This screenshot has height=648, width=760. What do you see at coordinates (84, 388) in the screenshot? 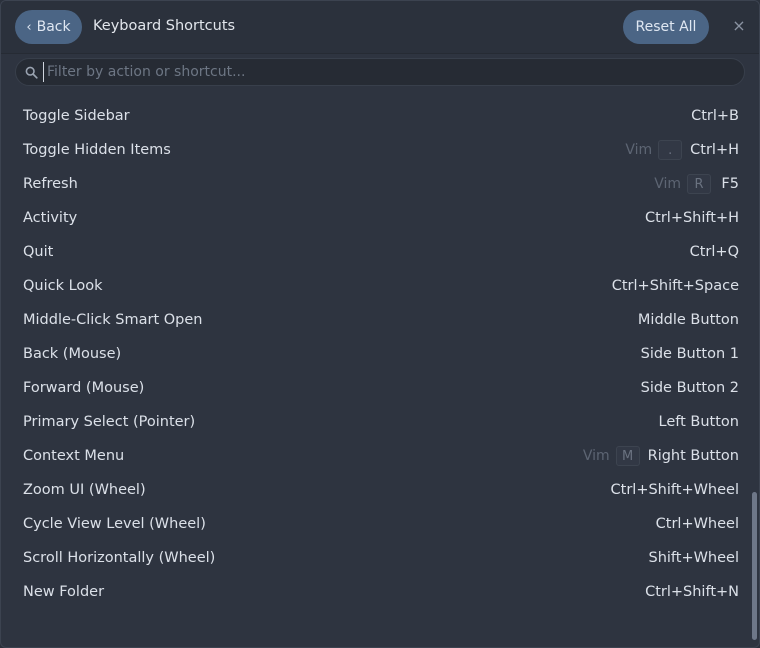
I see `shortcut-action-label: Forward (Mouse)` at bounding box center [84, 388].